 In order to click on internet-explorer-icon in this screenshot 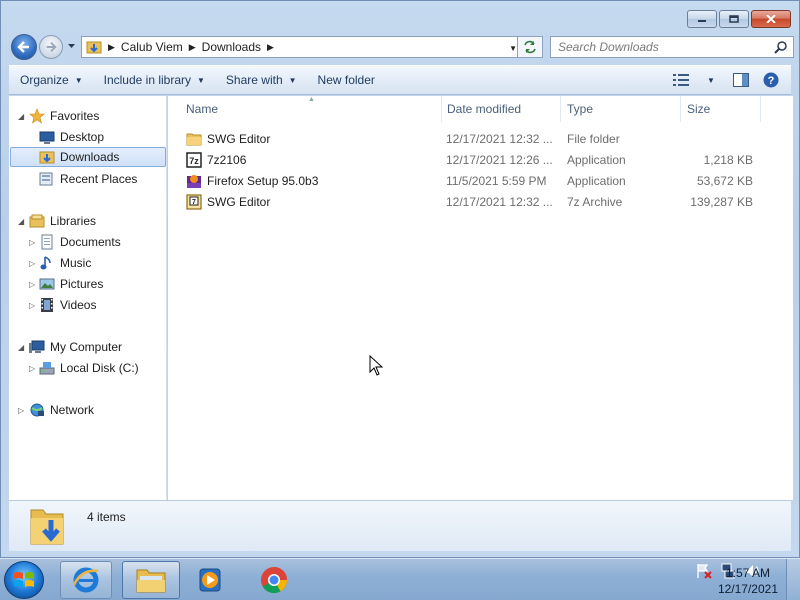, I will do `click(85, 580)`.